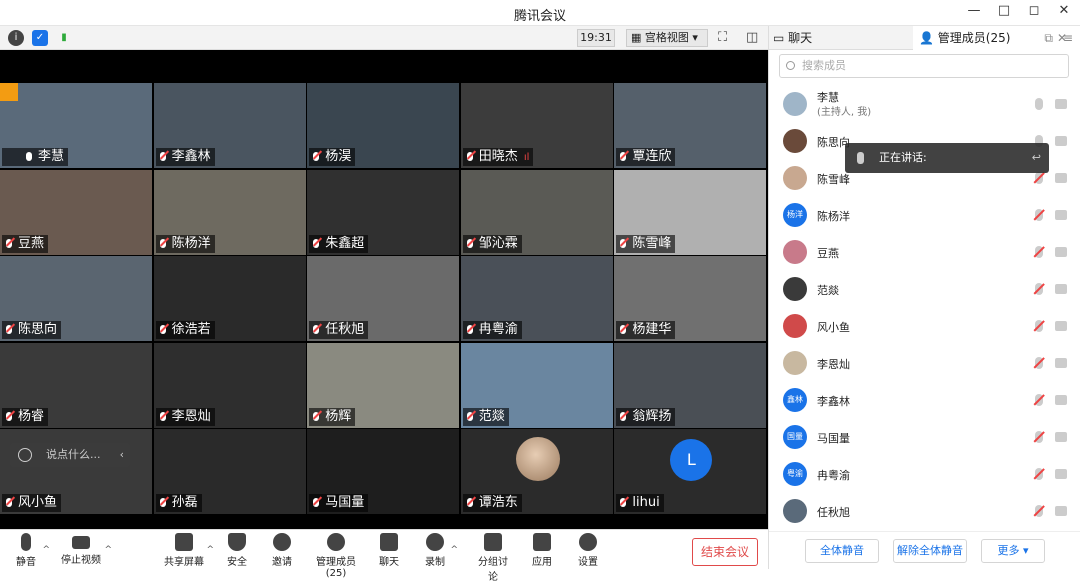 Image resolution: width=1080 pixels, height=583 pixels. Describe the element at coordinates (690, 472) in the screenshot. I see `video-tile: Llihui` at that location.